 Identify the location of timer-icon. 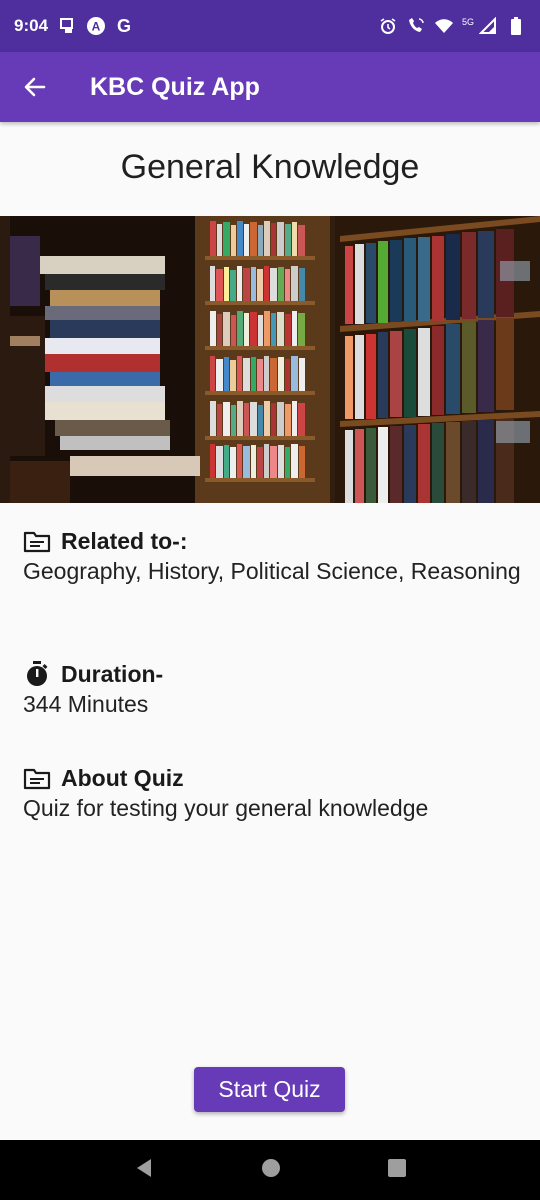
(37, 673).